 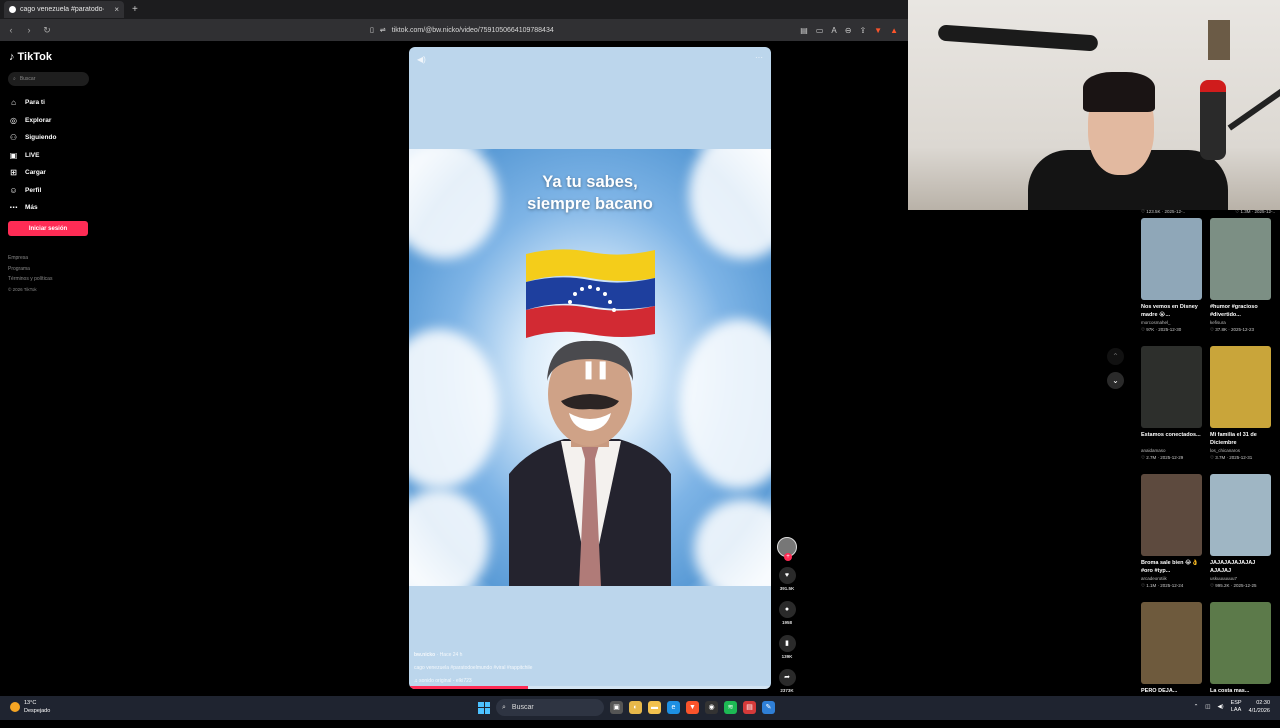 What do you see at coordinates (48, 228) in the screenshot?
I see `login-button: Iniciar sesión` at bounding box center [48, 228].